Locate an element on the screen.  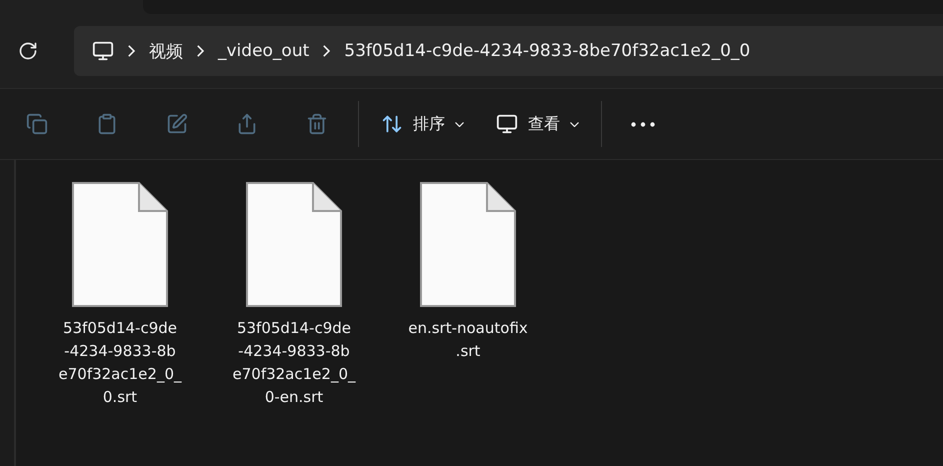
address-bar: 视频 _video_out 53f05d14-c9de-4234-9833-8be70f32ac1e2_0_0 is located at coordinates (508, 51).